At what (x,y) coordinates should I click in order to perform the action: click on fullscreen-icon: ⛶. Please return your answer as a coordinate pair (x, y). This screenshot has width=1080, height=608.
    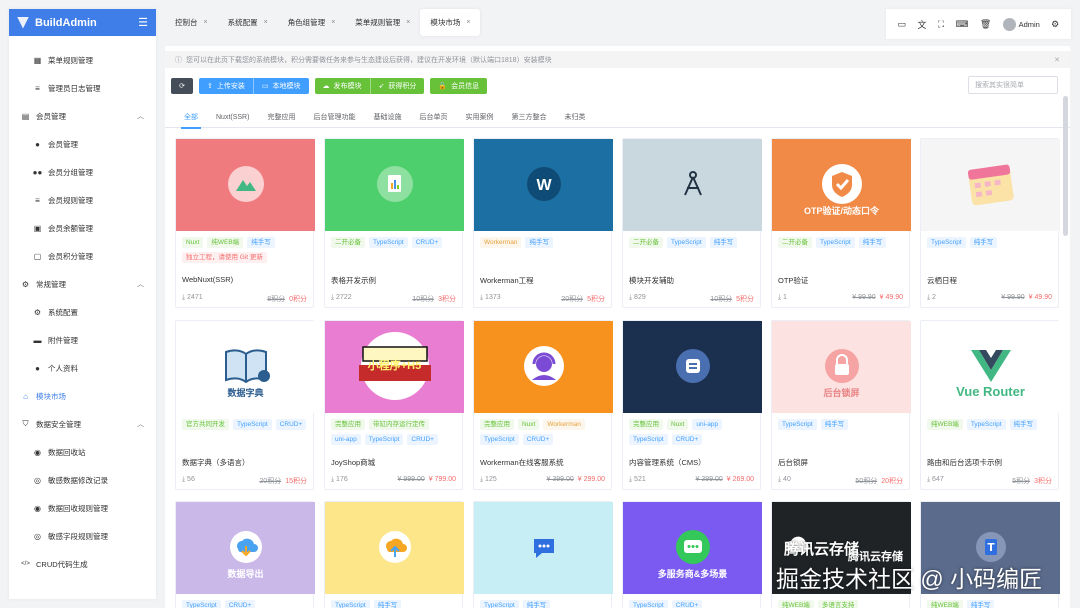
    Looking at the image, I should click on (941, 24).